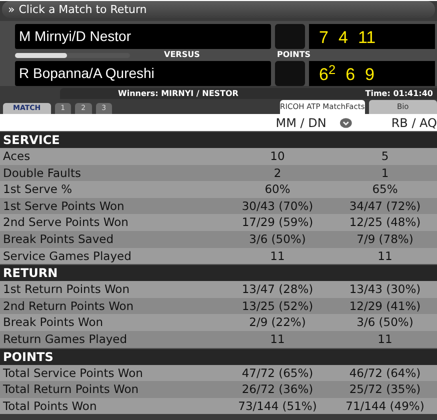 The width and height of the screenshot is (437, 420). What do you see at coordinates (82, 9) in the screenshot?
I see `back-label: Click a Match to Return` at bounding box center [82, 9].